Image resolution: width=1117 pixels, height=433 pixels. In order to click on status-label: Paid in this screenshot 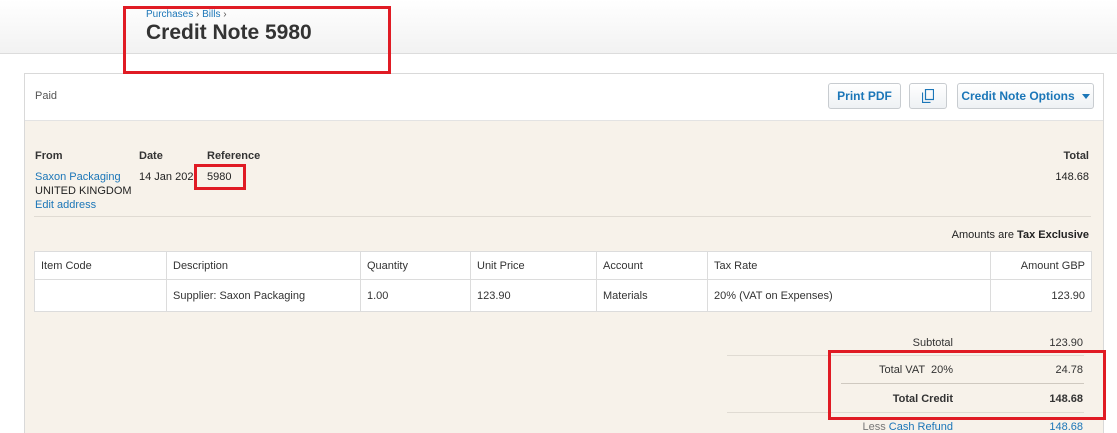, I will do `click(46, 96)`.